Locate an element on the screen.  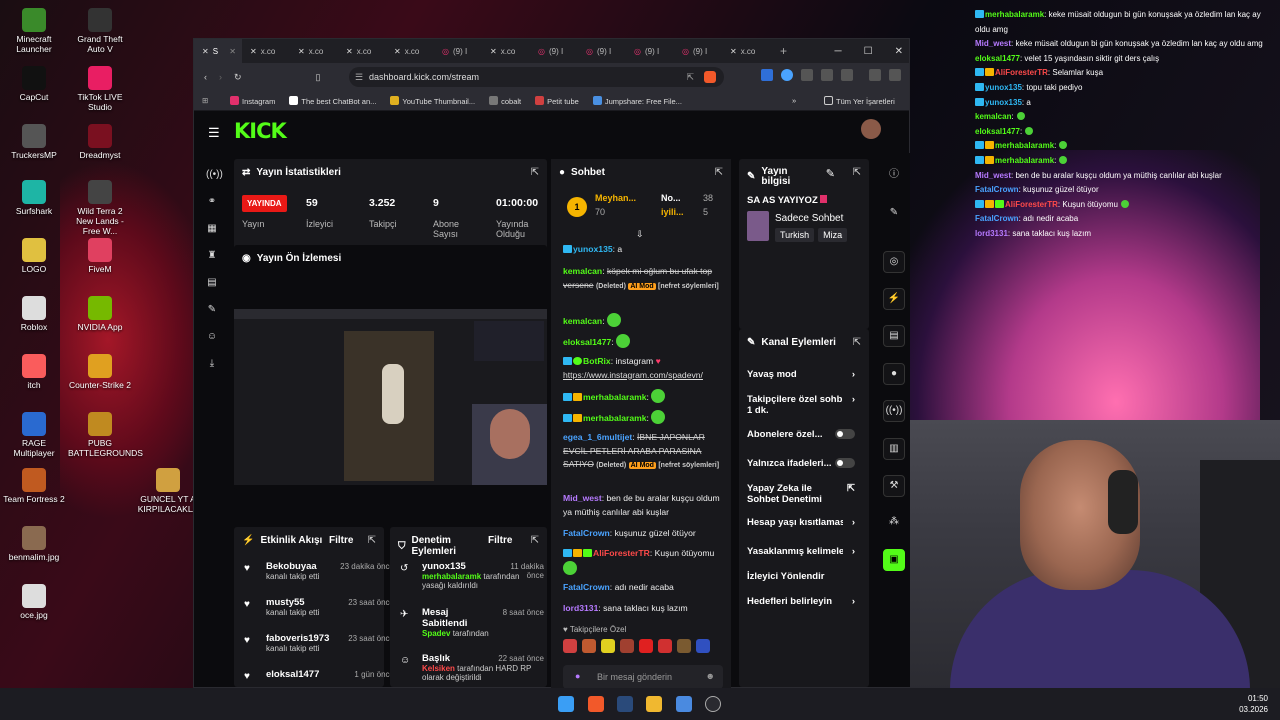
moderator-name: Spadev is located at coordinates (436, 633).